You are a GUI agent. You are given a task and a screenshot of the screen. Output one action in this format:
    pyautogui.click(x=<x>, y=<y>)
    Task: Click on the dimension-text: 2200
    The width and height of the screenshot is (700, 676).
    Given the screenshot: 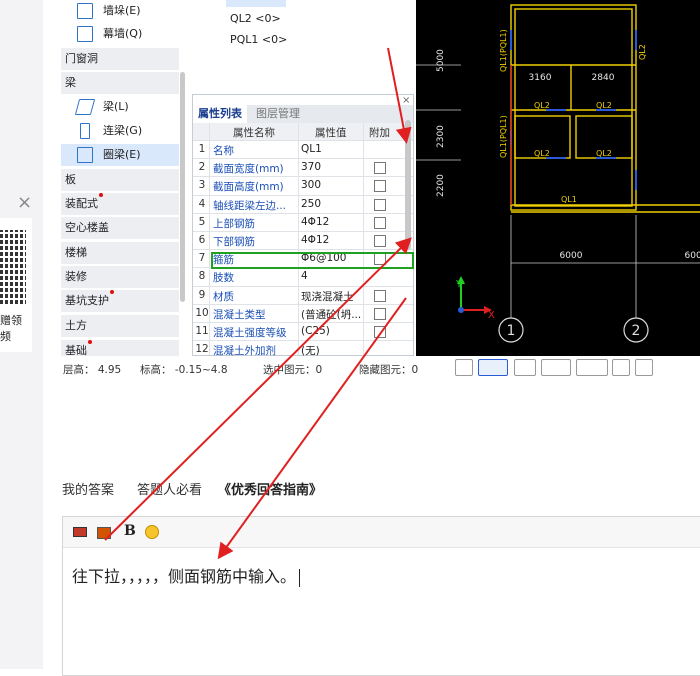 What is the action you would take?
    pyautogui.click(x=441, y=185)
    